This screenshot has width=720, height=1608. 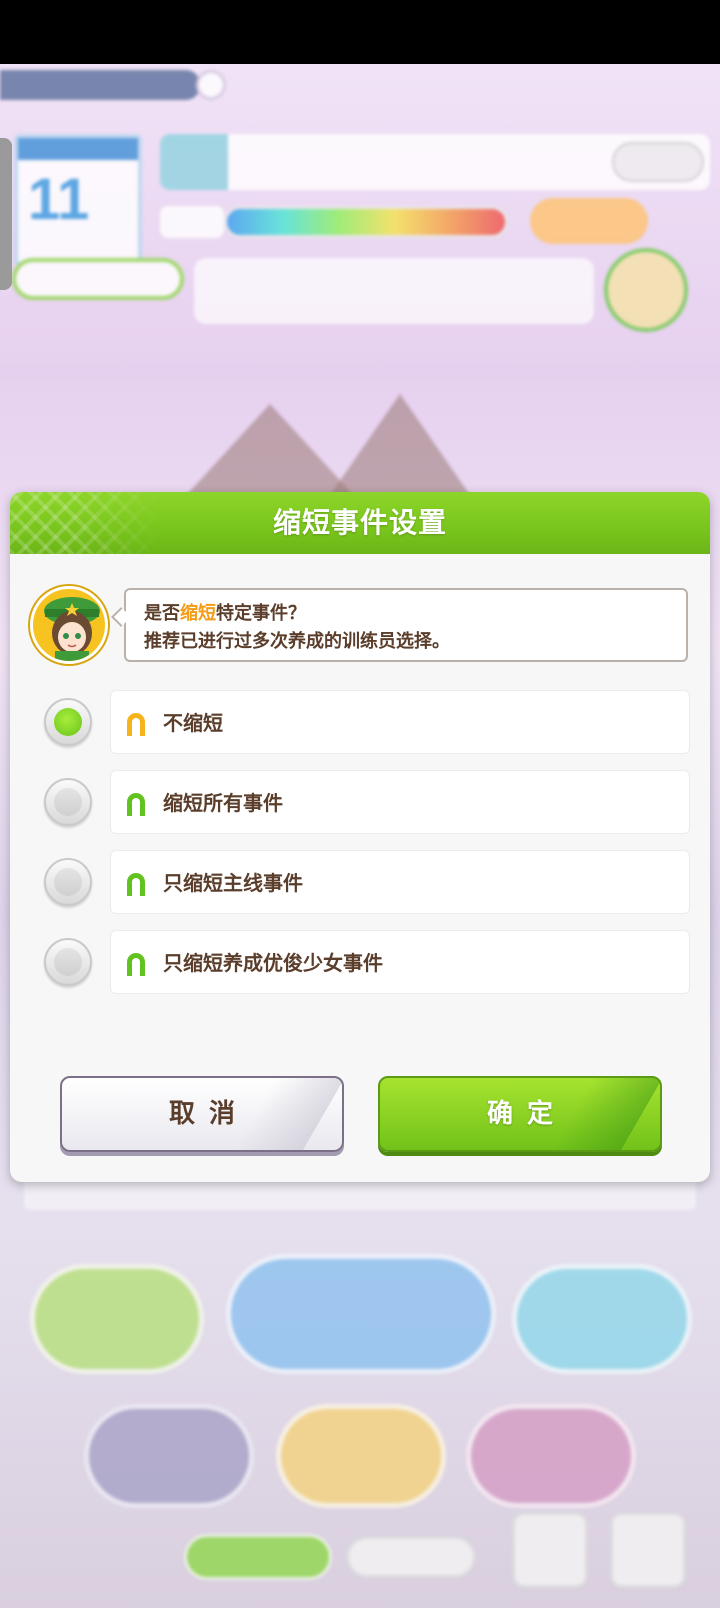 What do you see at coordinates (550, 1550) in the screenshot?
I see `bg-log-button` at bounding box center [550, 1550].